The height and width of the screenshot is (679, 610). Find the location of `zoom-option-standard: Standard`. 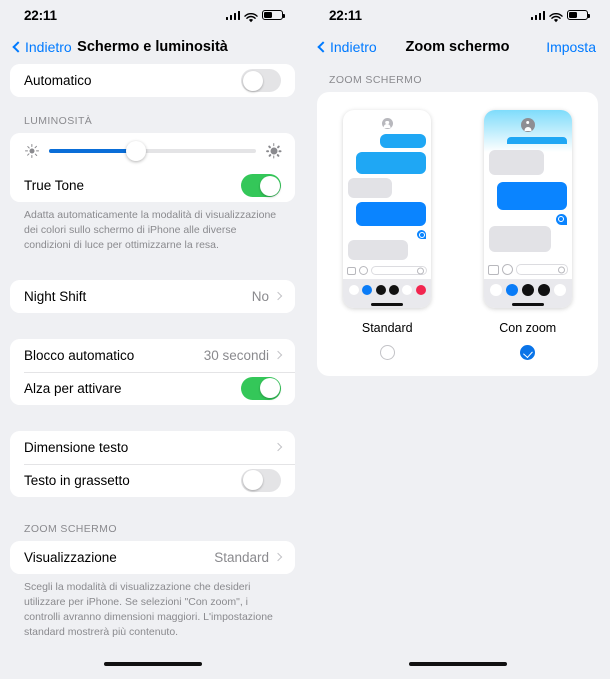

zoom-option-standard: Standard is located at coordinates (387, 235).